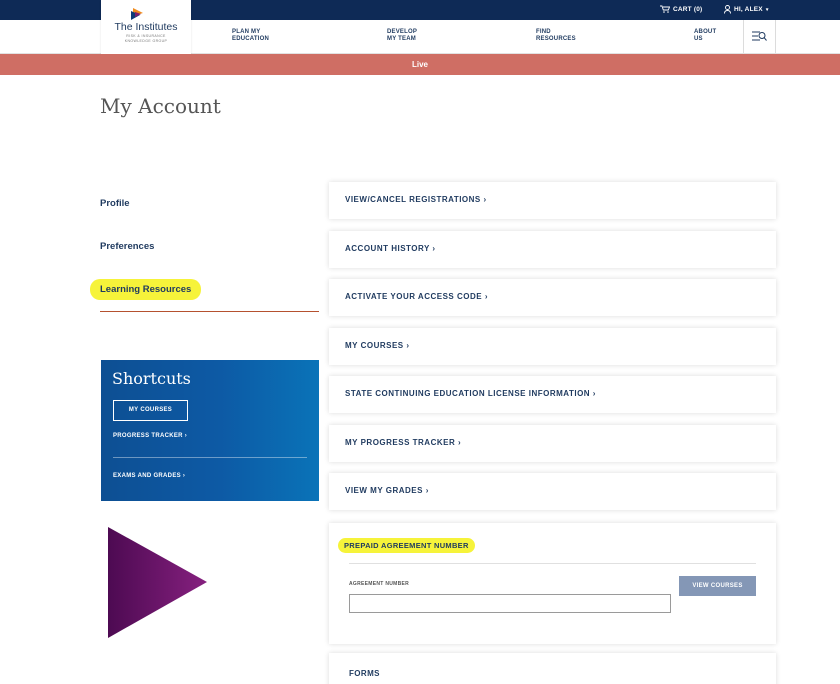 Image resolution: width=840 pixels, height=684 pixels. Describe the element at coordinates (150, 436) in the screenshot. I see `progress-tracker-link: PROGRESS TRACKER ›` at that location.